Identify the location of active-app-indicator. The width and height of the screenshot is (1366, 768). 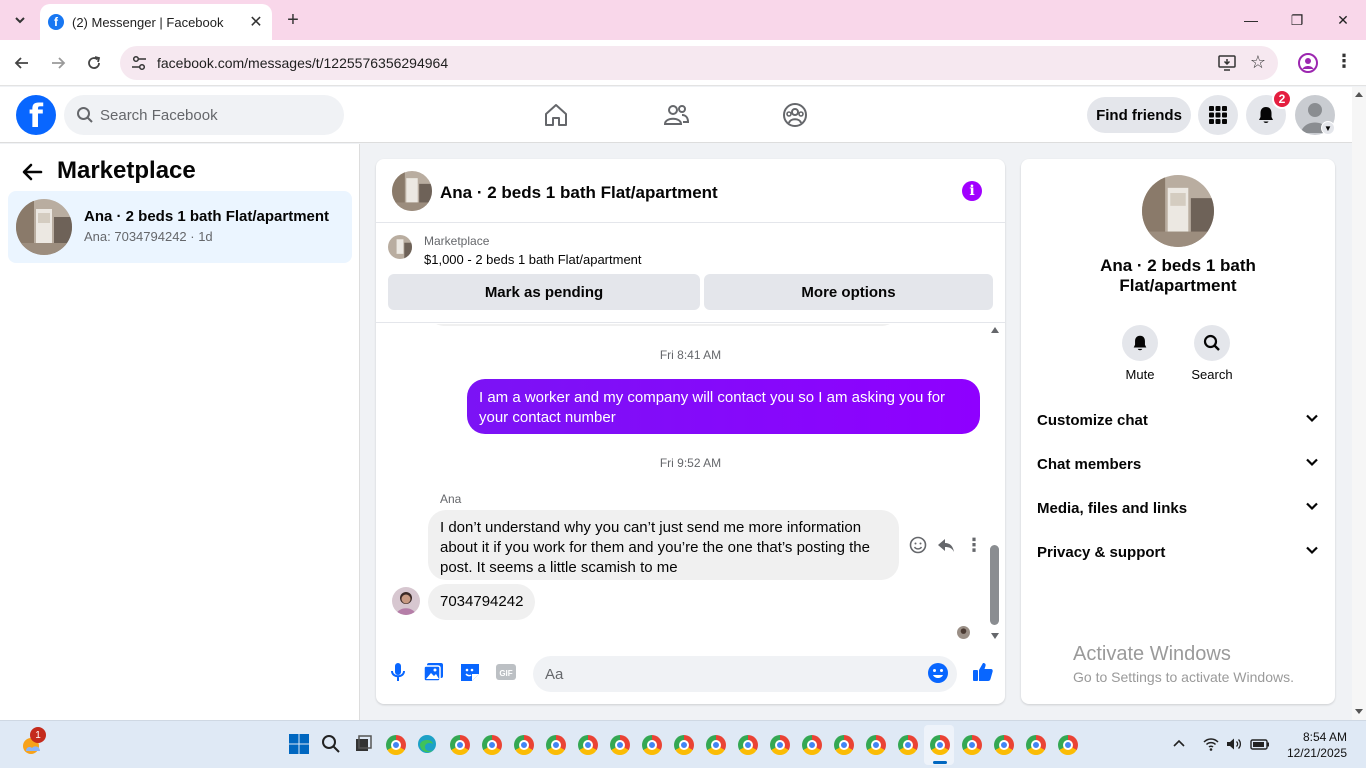
(940, 762).